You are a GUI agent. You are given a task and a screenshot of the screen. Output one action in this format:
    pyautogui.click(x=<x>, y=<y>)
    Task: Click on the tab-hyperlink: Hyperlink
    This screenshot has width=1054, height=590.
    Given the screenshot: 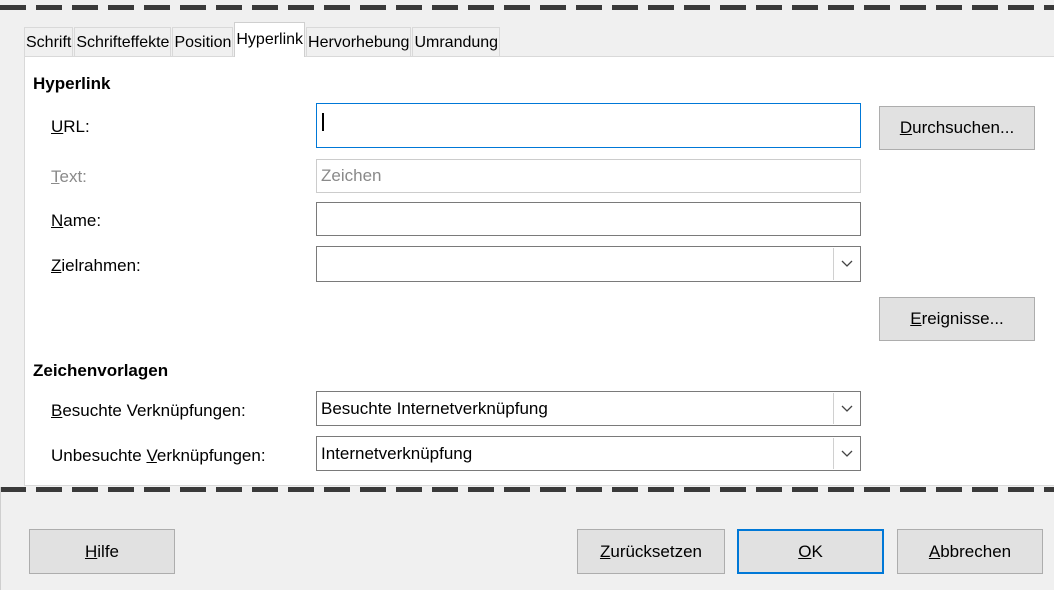 What is the action you would take?
    pyautogui.click(x=270, y=39)
    